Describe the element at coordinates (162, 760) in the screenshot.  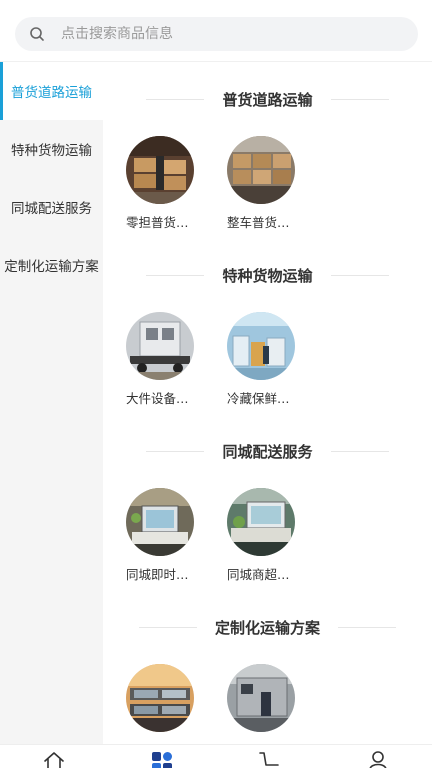
I see `category-icon` at that location.